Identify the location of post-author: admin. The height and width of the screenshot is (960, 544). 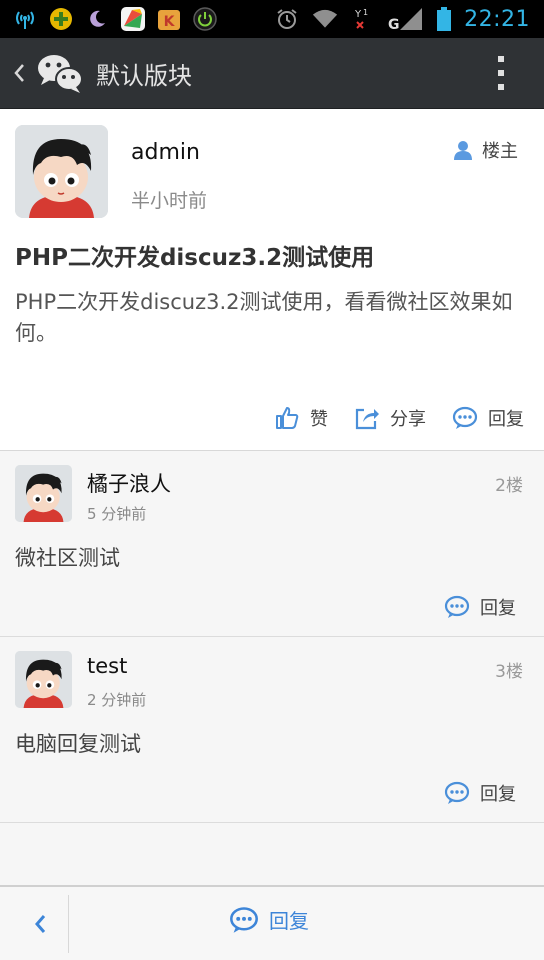
(165, 152).